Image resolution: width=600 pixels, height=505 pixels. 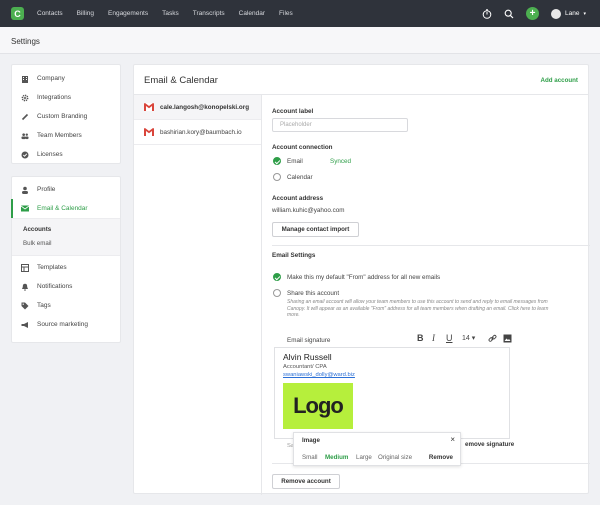 What do you see at coordinates (487, 13) in the screenshot?
I see `timer-icon` at bounding box center [487, 13].